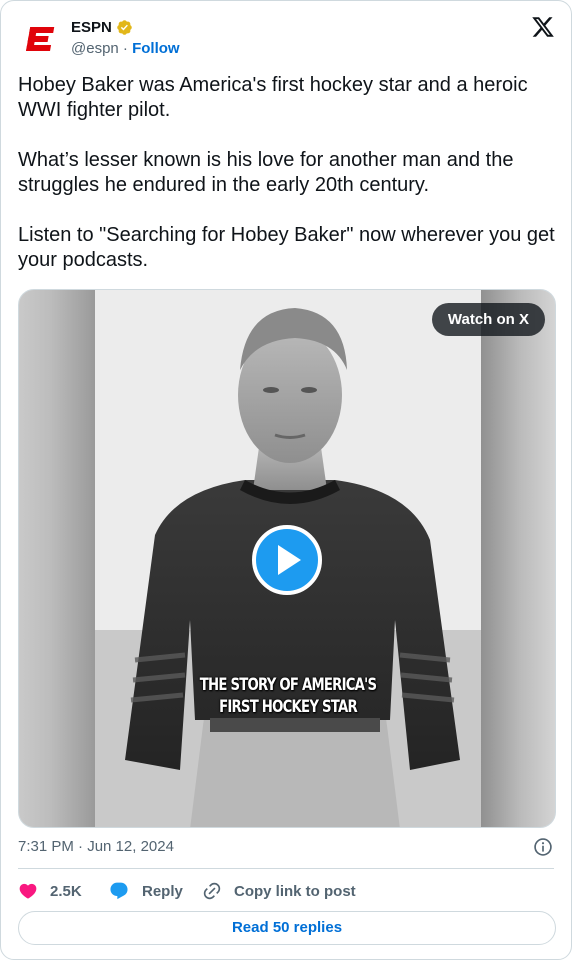  I want to click on handle-row: @espn · Follow, so click(125, 49).